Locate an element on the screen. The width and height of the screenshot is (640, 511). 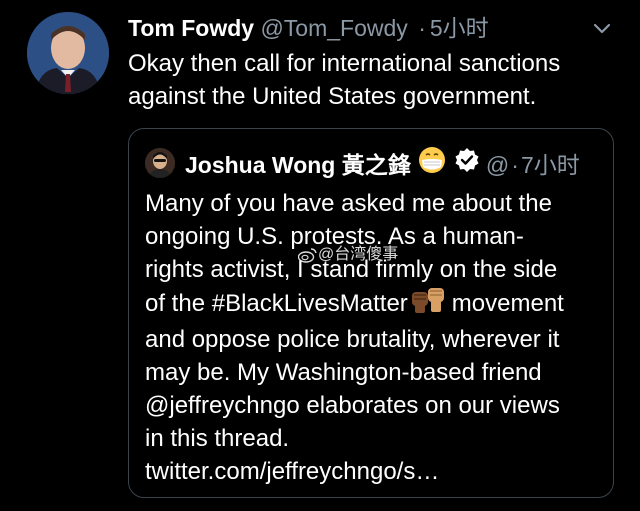
tweet-header: Tom Fowdy @Tom_Fowdy · 5小时 is located at coordinates (368, 28).